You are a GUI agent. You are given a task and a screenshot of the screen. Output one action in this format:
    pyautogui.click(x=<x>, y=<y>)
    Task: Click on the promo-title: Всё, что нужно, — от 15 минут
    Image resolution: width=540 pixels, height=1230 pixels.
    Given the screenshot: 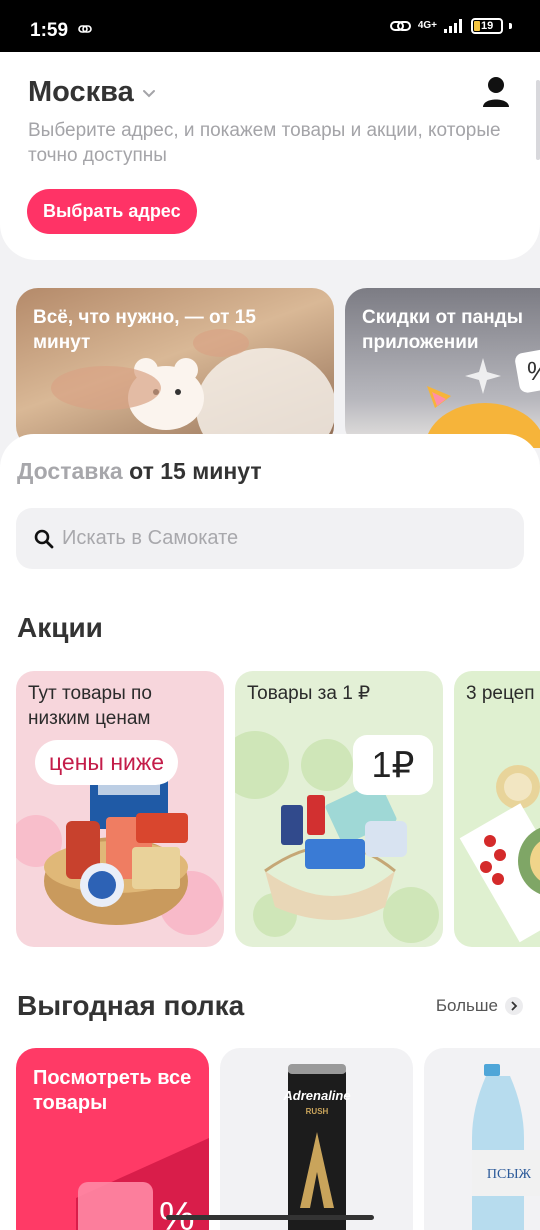 What is the action you would take?
    pyautogui.click(x=144, y=330)
    